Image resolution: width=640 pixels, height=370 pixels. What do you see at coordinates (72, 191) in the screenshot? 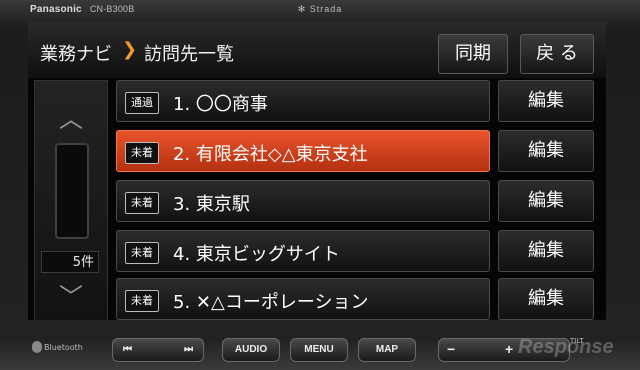
I see `scrollbar` at bounding box center [72, 191].